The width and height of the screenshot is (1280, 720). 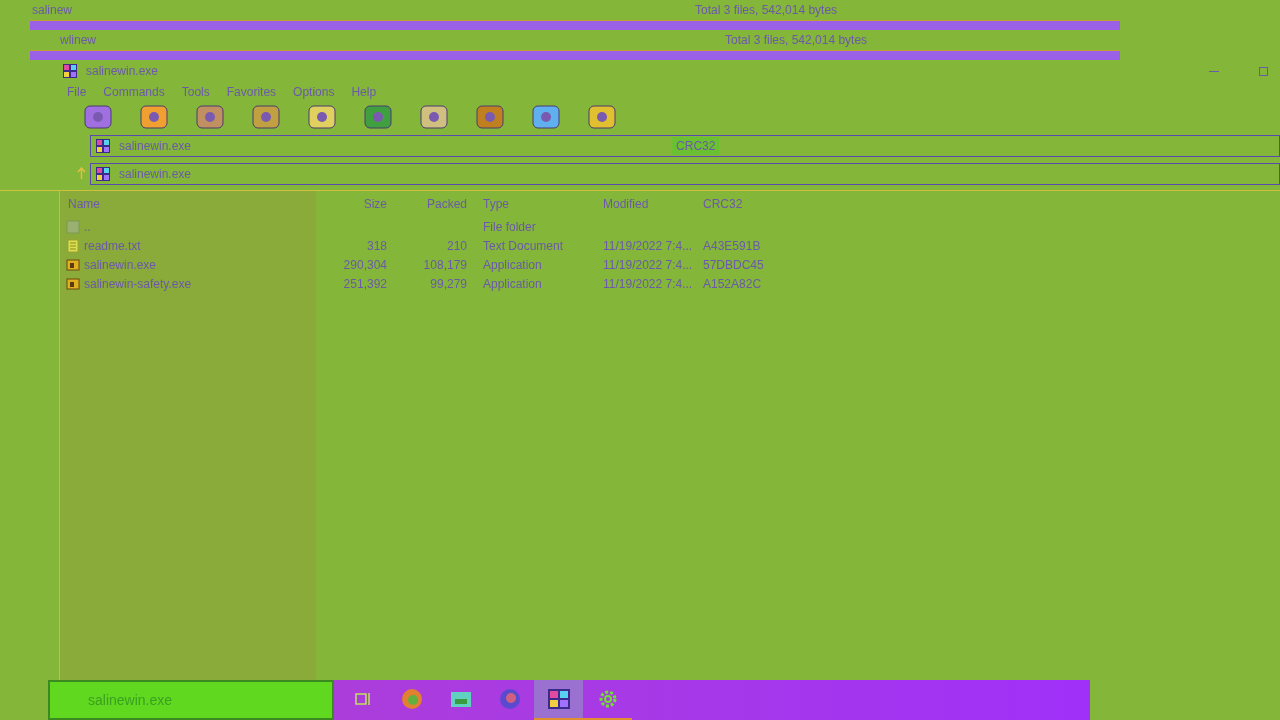 What do you see at coordinates (645, 204) in the screenshot?
I see `column-header: Modified` at bounding box center [645, 204].